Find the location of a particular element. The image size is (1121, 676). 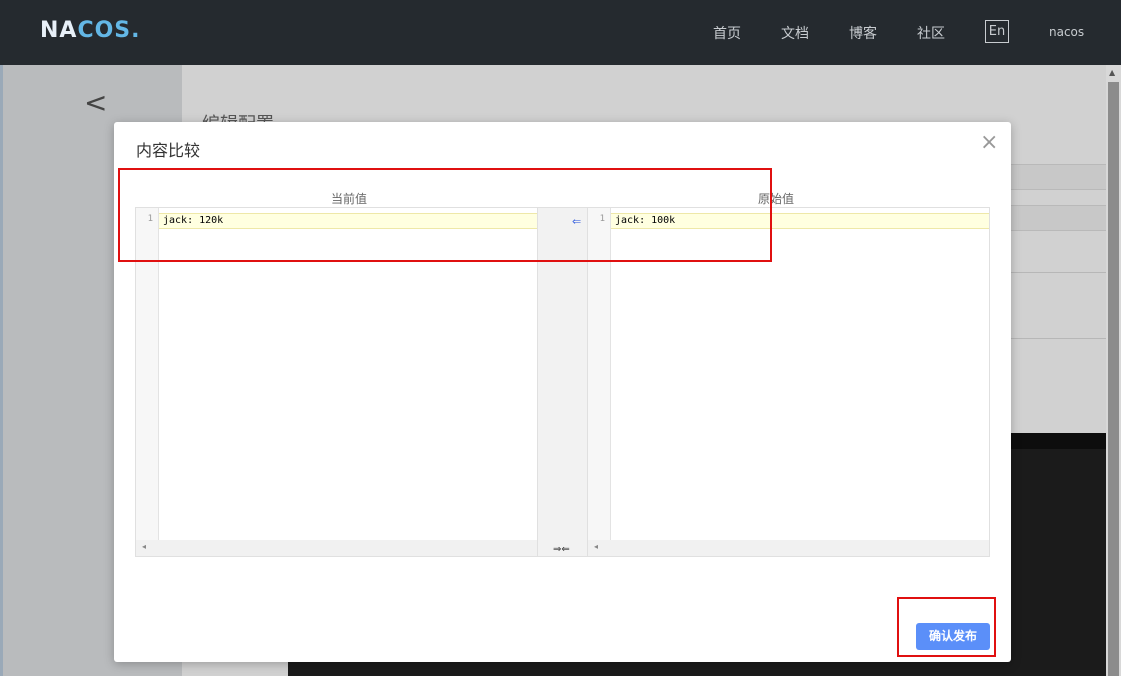

confirm-publish-button: 确认发布 is located at coordinates (953, 636).